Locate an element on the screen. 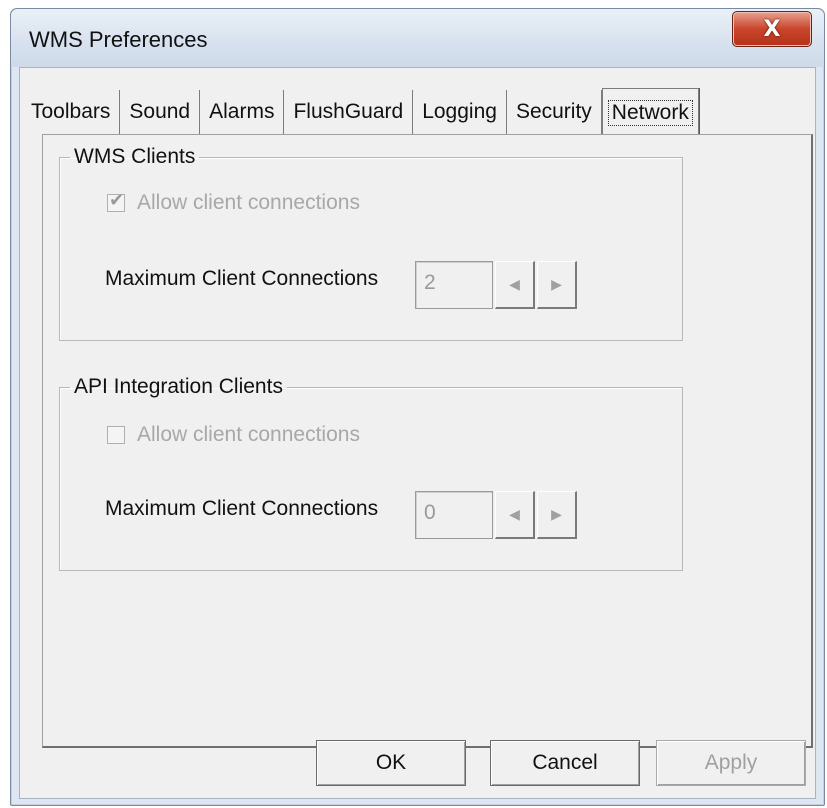 The image size is (827, 808). api-max-connections-field: 0 is located at coordinates (454, 515).